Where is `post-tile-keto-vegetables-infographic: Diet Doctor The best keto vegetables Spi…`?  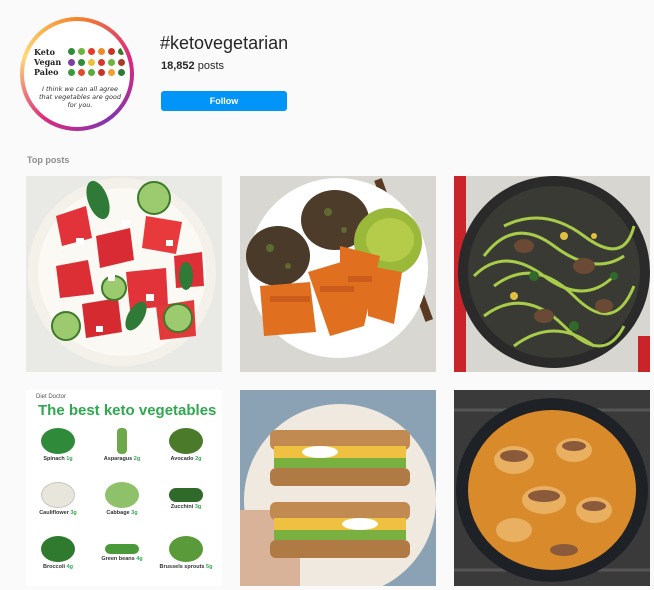
post-tile-keto-vegetables-infographic: Diet Doctor The best keto vegetables Spi… is located at coordinates (124, 488).